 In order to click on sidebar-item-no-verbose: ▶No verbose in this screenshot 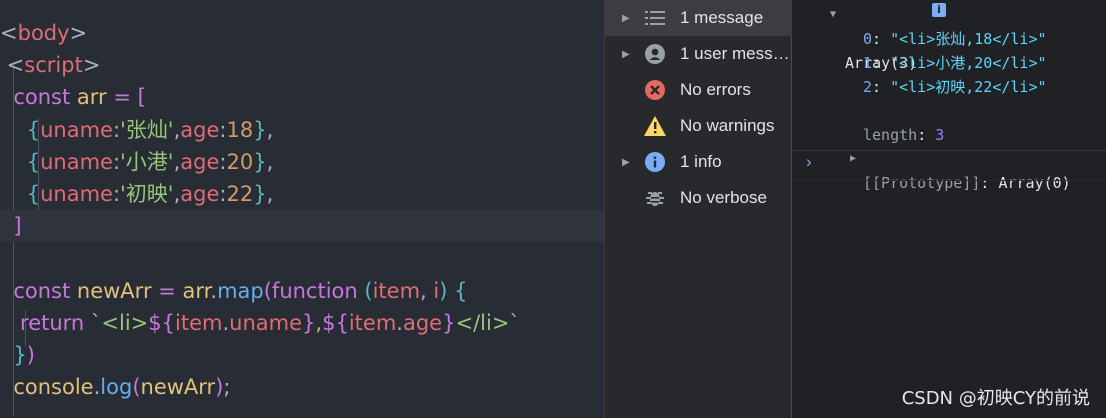, I will do `click(698, 198)`.